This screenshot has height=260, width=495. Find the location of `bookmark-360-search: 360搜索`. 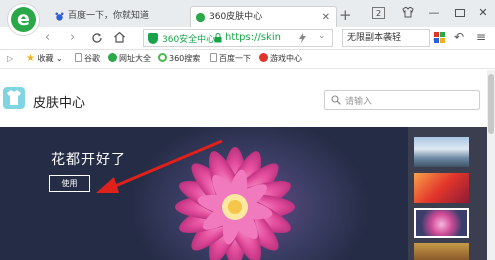

bookmark-360-search: 360搜索 is located at coordinates (179, 59).